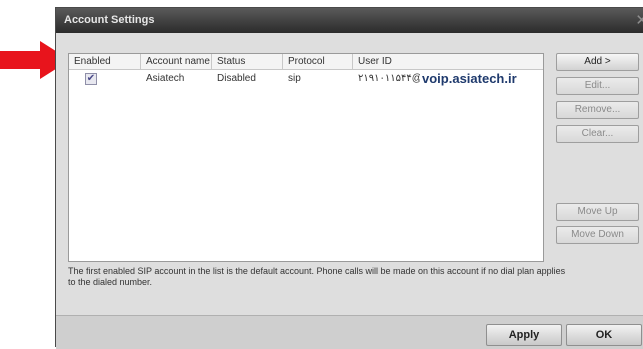 The height and width of the screenshot is (349, 643). I want to click on add-button: Add >, so click(597, 62).